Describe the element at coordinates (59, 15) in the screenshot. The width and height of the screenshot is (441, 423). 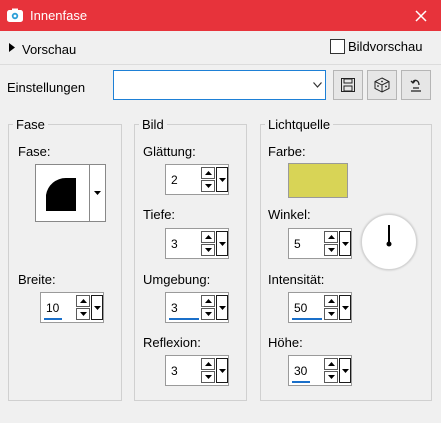
I see `window-title: Innenfase` at that location.